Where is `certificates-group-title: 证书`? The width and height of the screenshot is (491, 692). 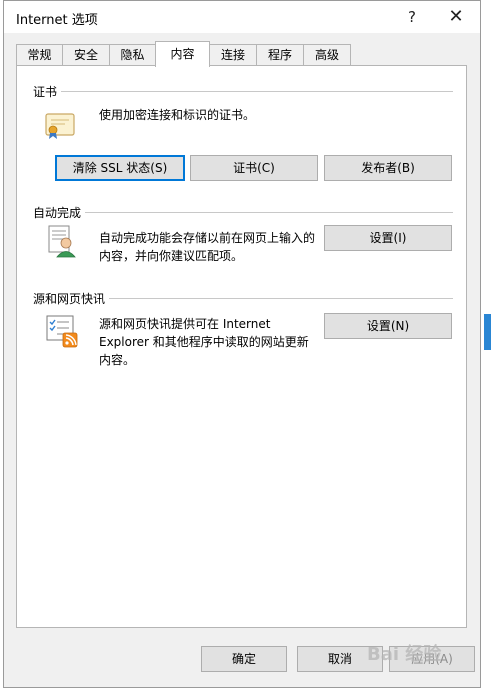
certificates-group-title: 证书 is located at coordinates (47, 91).